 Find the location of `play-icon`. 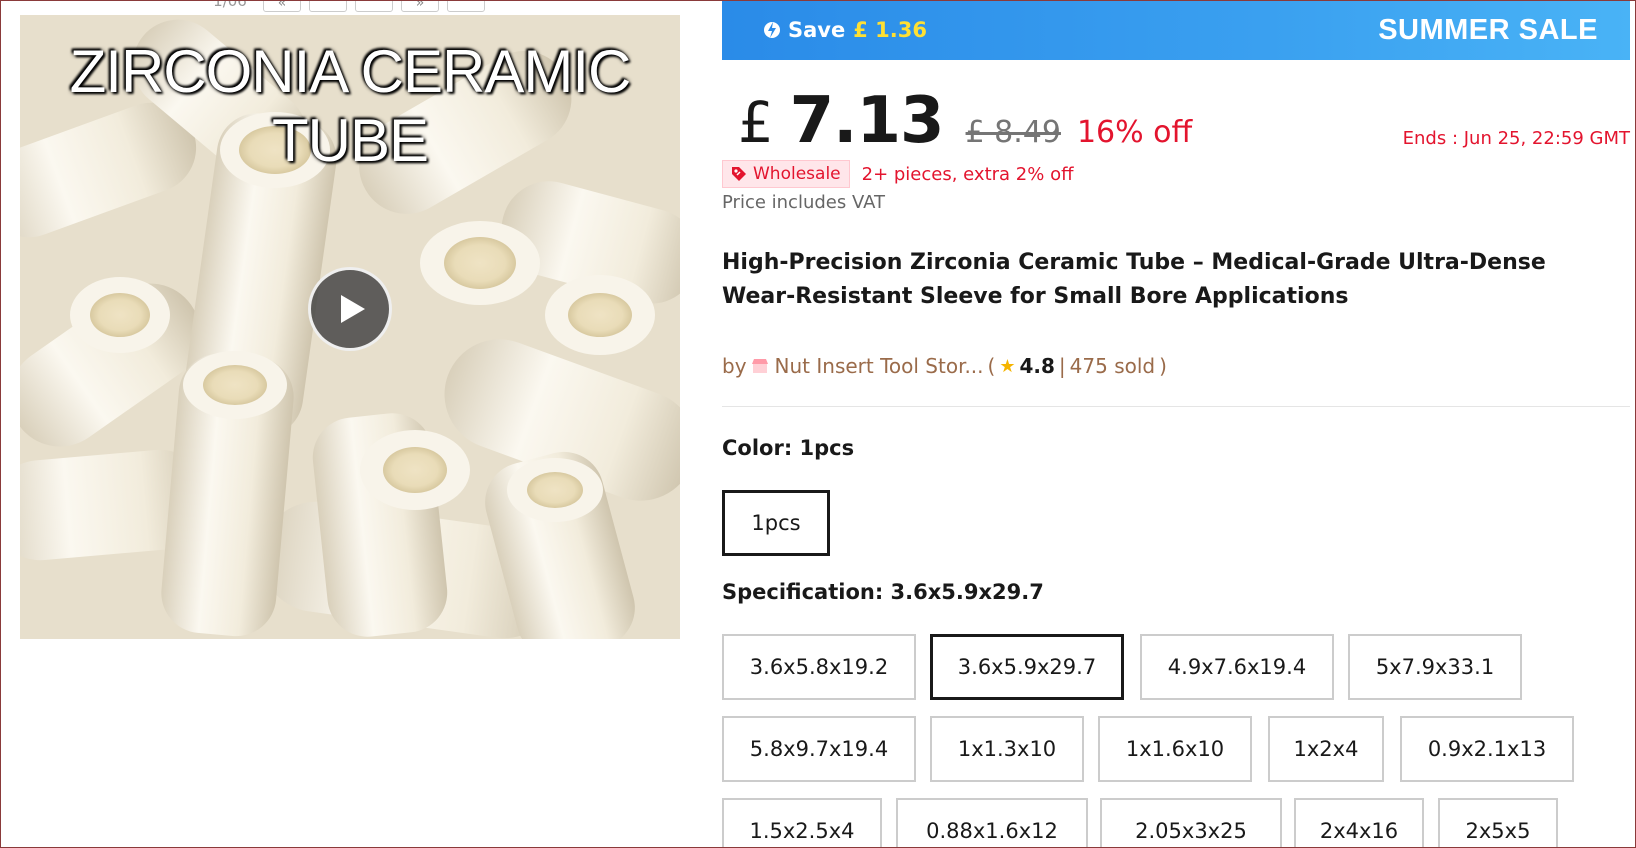

play-icon is located at coordinates (353, 309).